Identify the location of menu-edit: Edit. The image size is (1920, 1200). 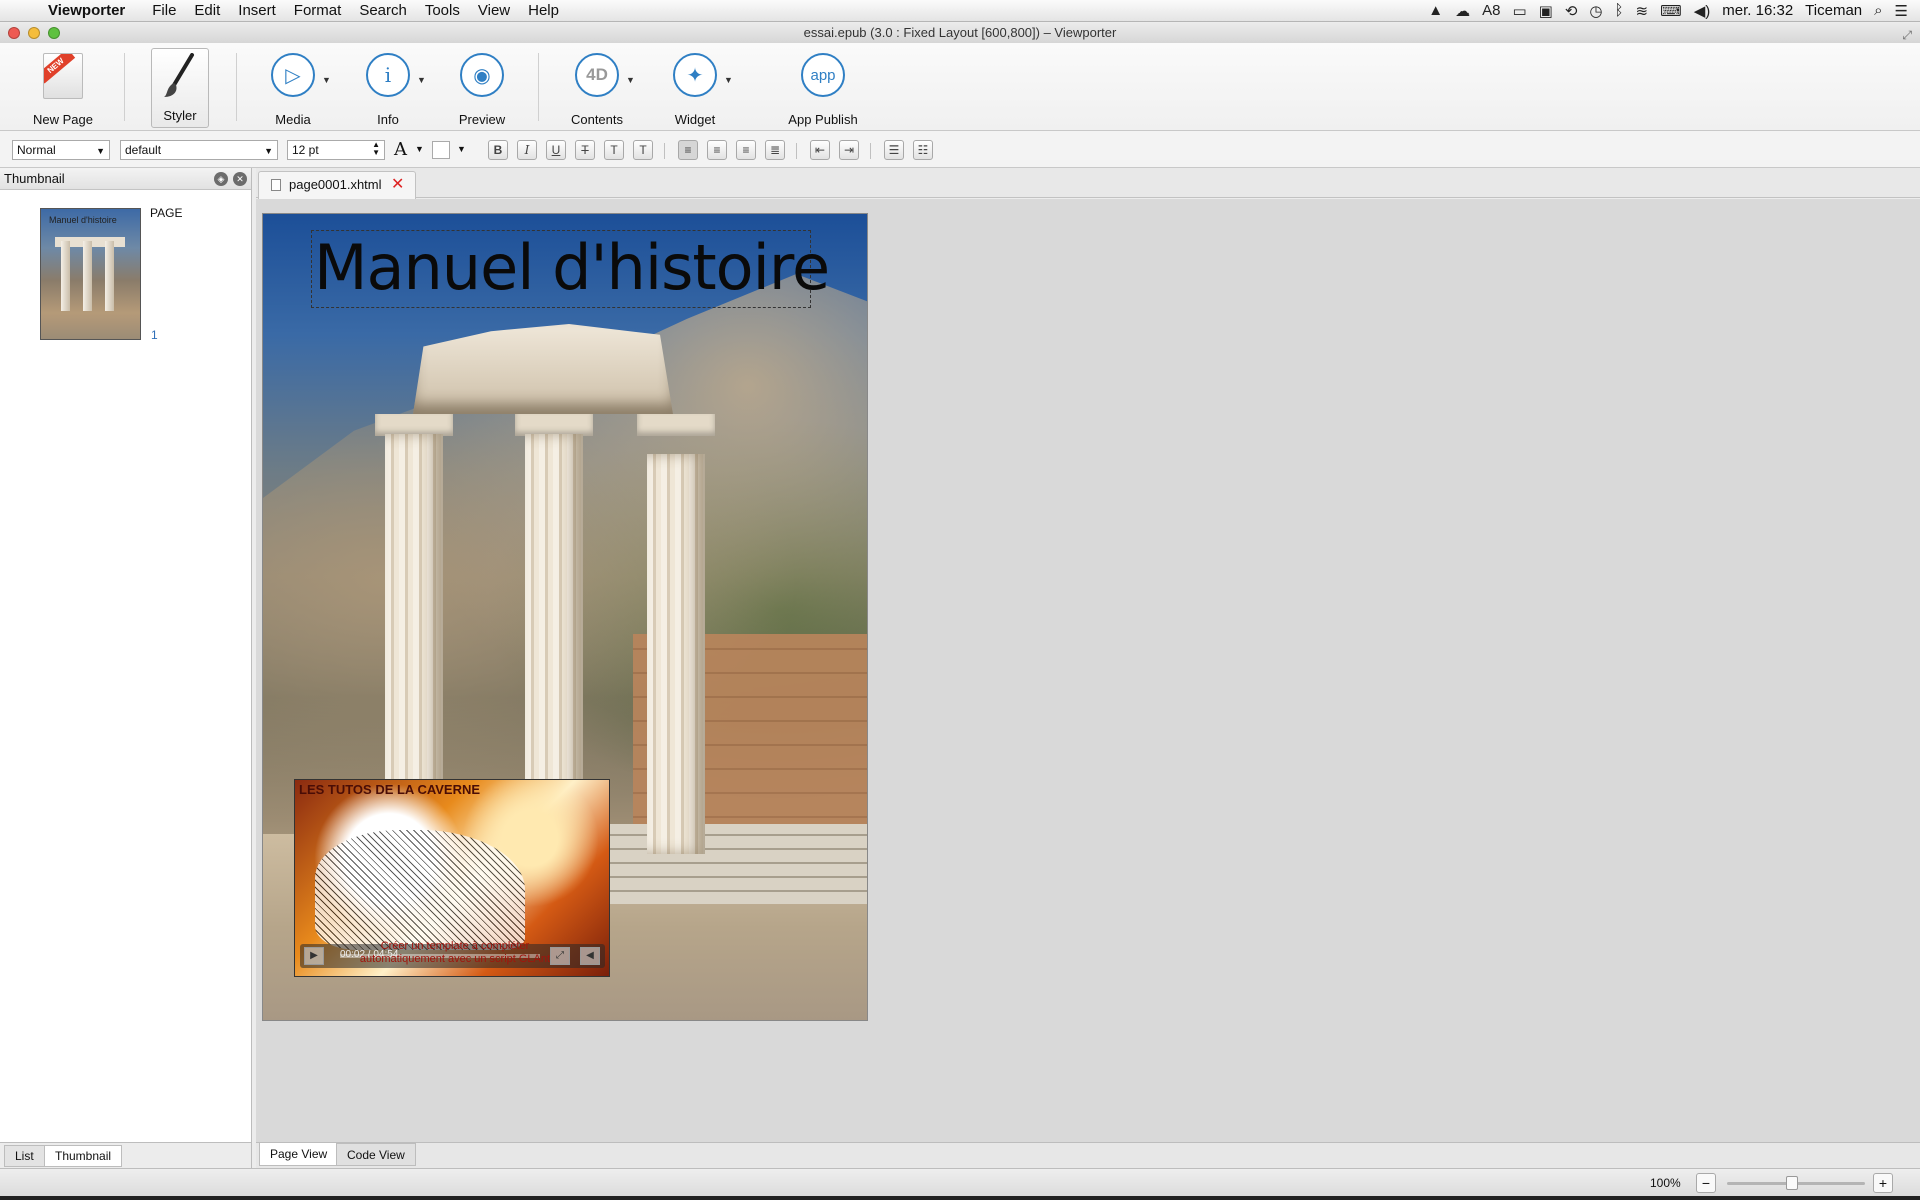
(207, 10).